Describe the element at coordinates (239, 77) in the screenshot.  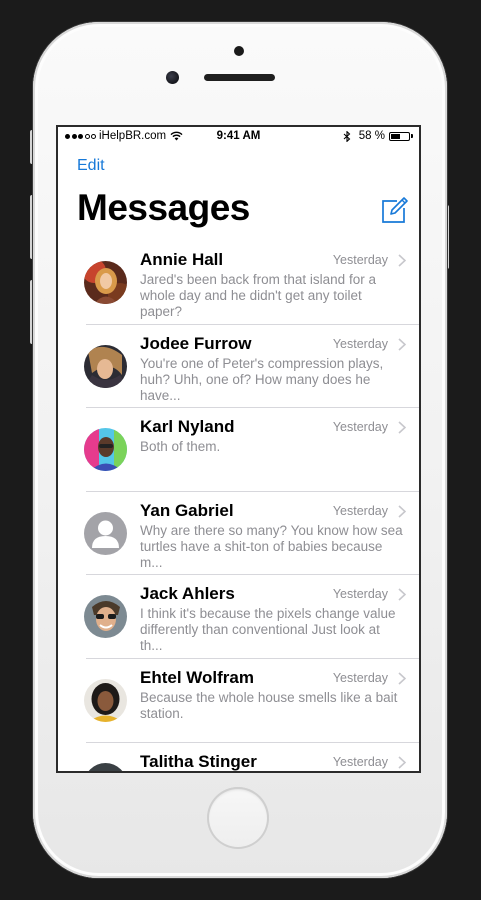
I see `earpiece-speaker` at that location.